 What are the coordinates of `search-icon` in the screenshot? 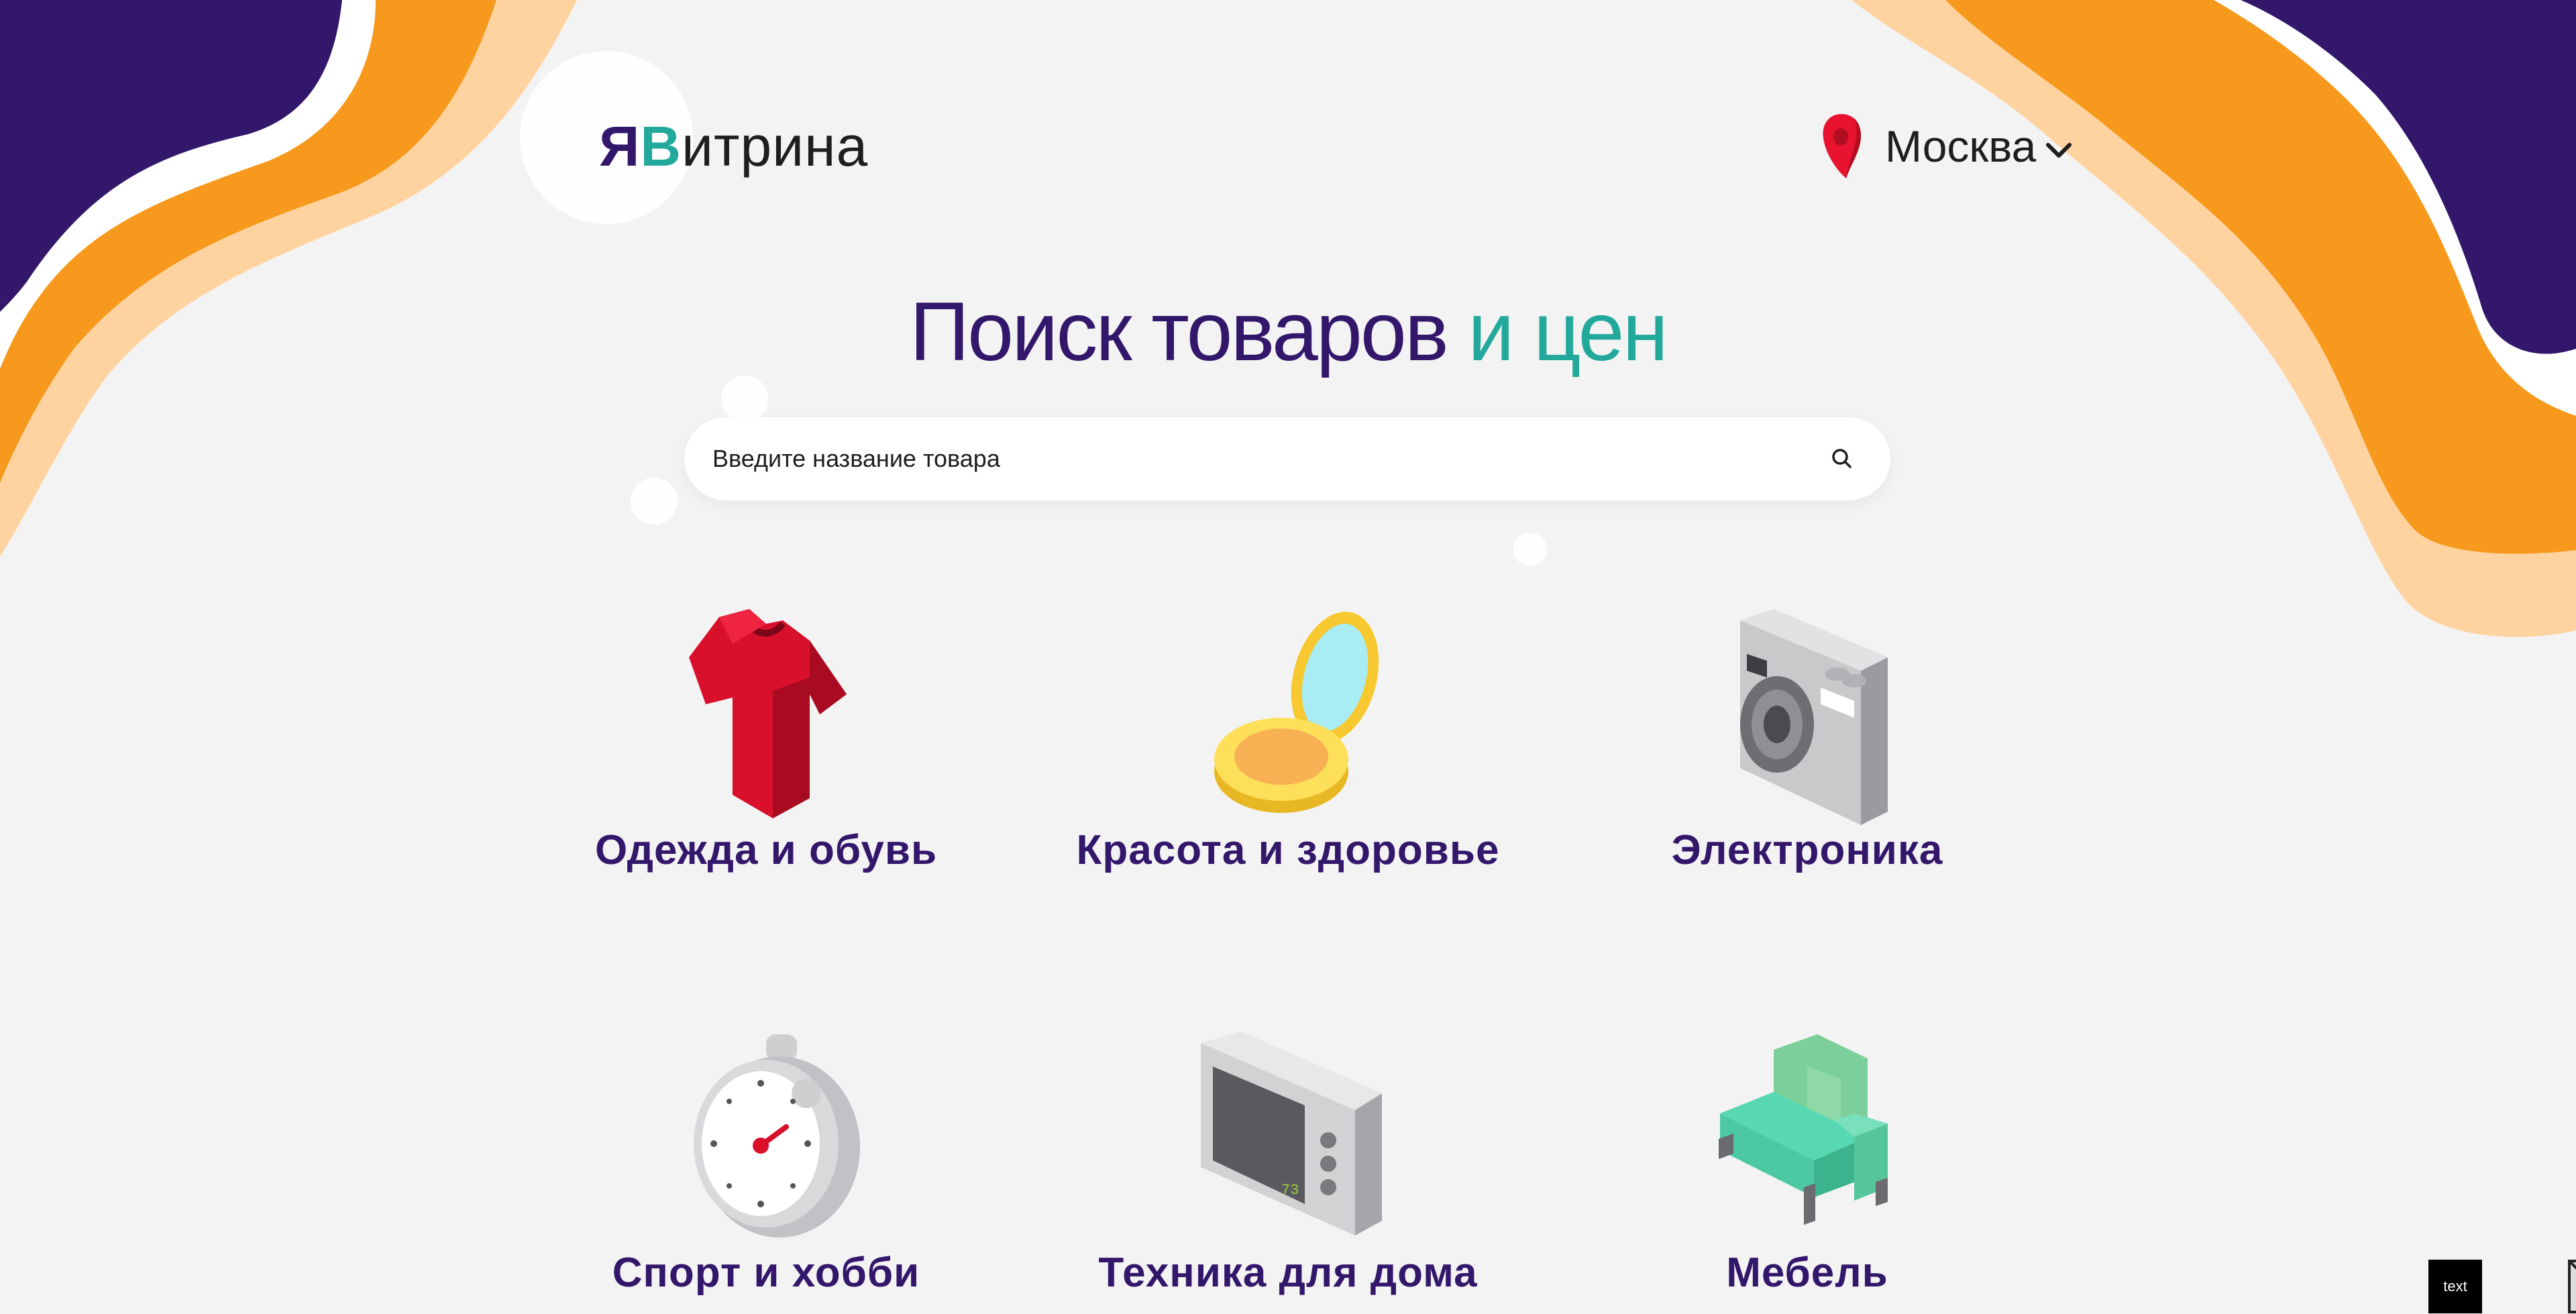 It's located at (1841, 458).